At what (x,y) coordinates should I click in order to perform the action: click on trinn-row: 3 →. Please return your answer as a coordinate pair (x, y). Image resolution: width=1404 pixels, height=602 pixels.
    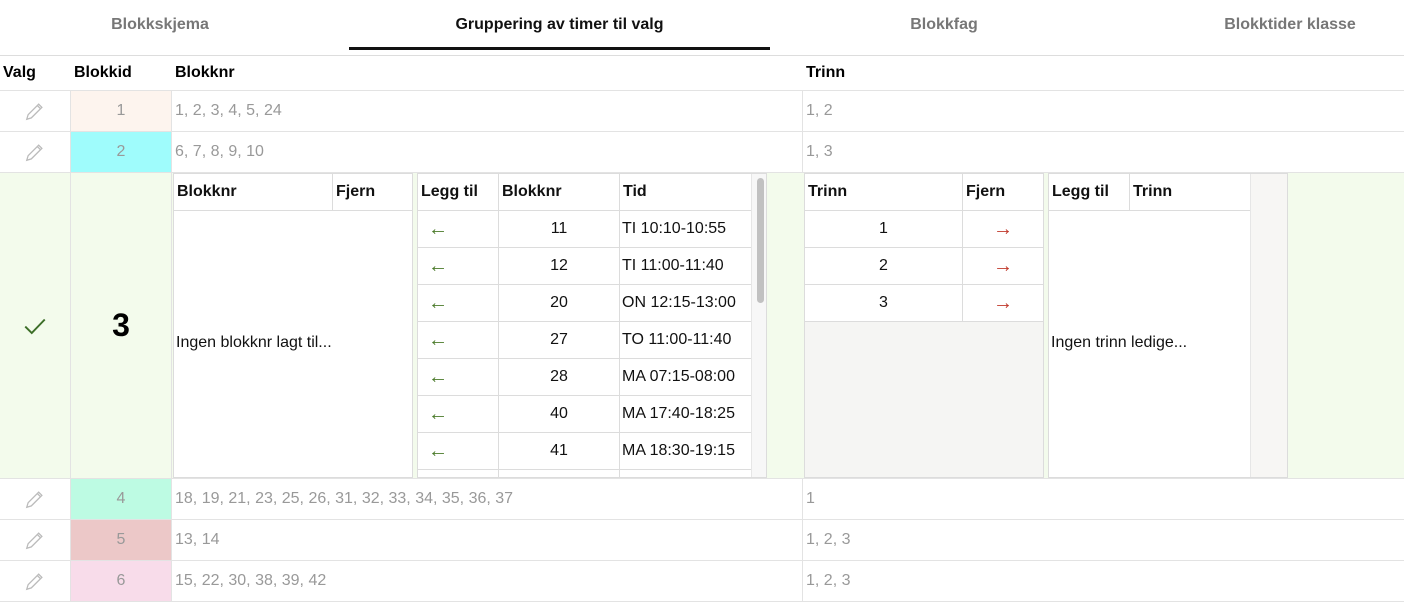
    Looking at the image, I should click on (924, 303).